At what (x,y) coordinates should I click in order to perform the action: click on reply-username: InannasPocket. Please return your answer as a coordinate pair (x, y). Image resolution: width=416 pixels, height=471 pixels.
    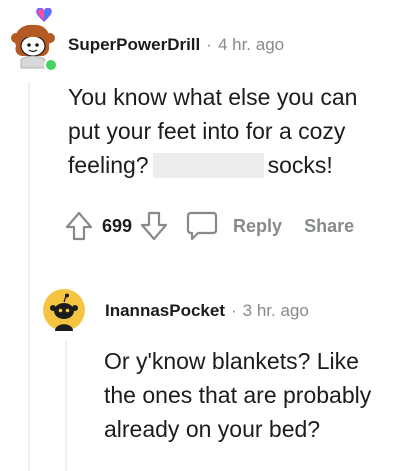
    Looking at the image, I should click on (165, 311).